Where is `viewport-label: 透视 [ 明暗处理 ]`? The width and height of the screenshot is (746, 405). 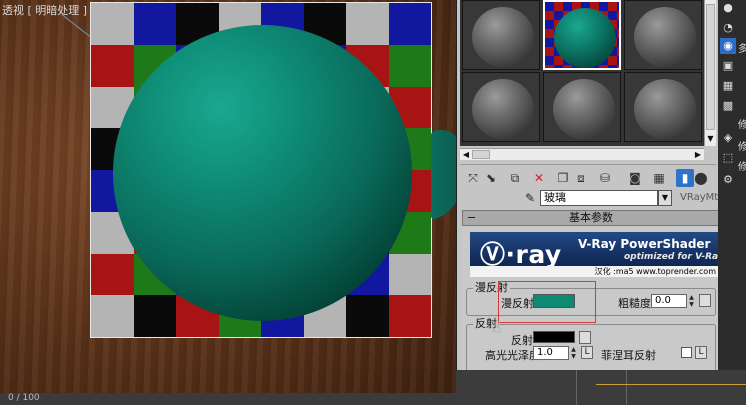
viewport-label: 透视 [ 明暗处理 ] is located at coordinates (44, 10).